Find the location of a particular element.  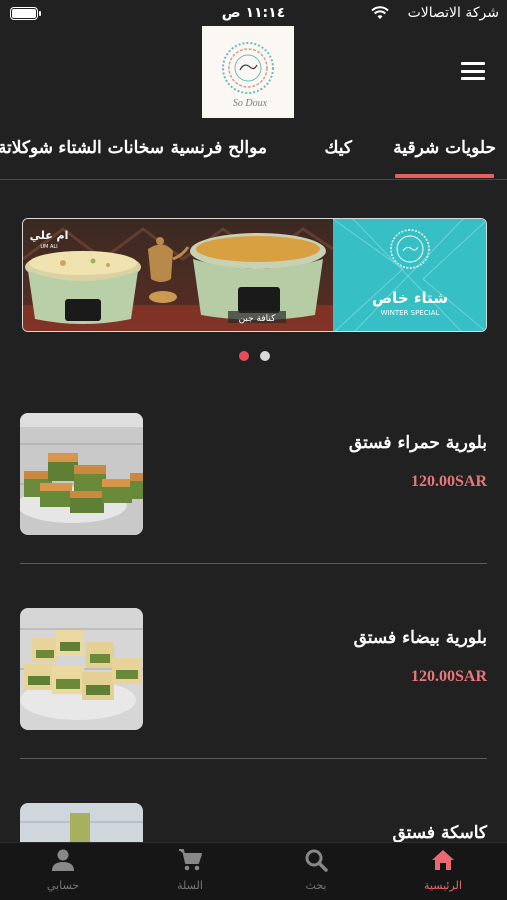

nav-cart-label: السلة is located at coordinates (190, 885).